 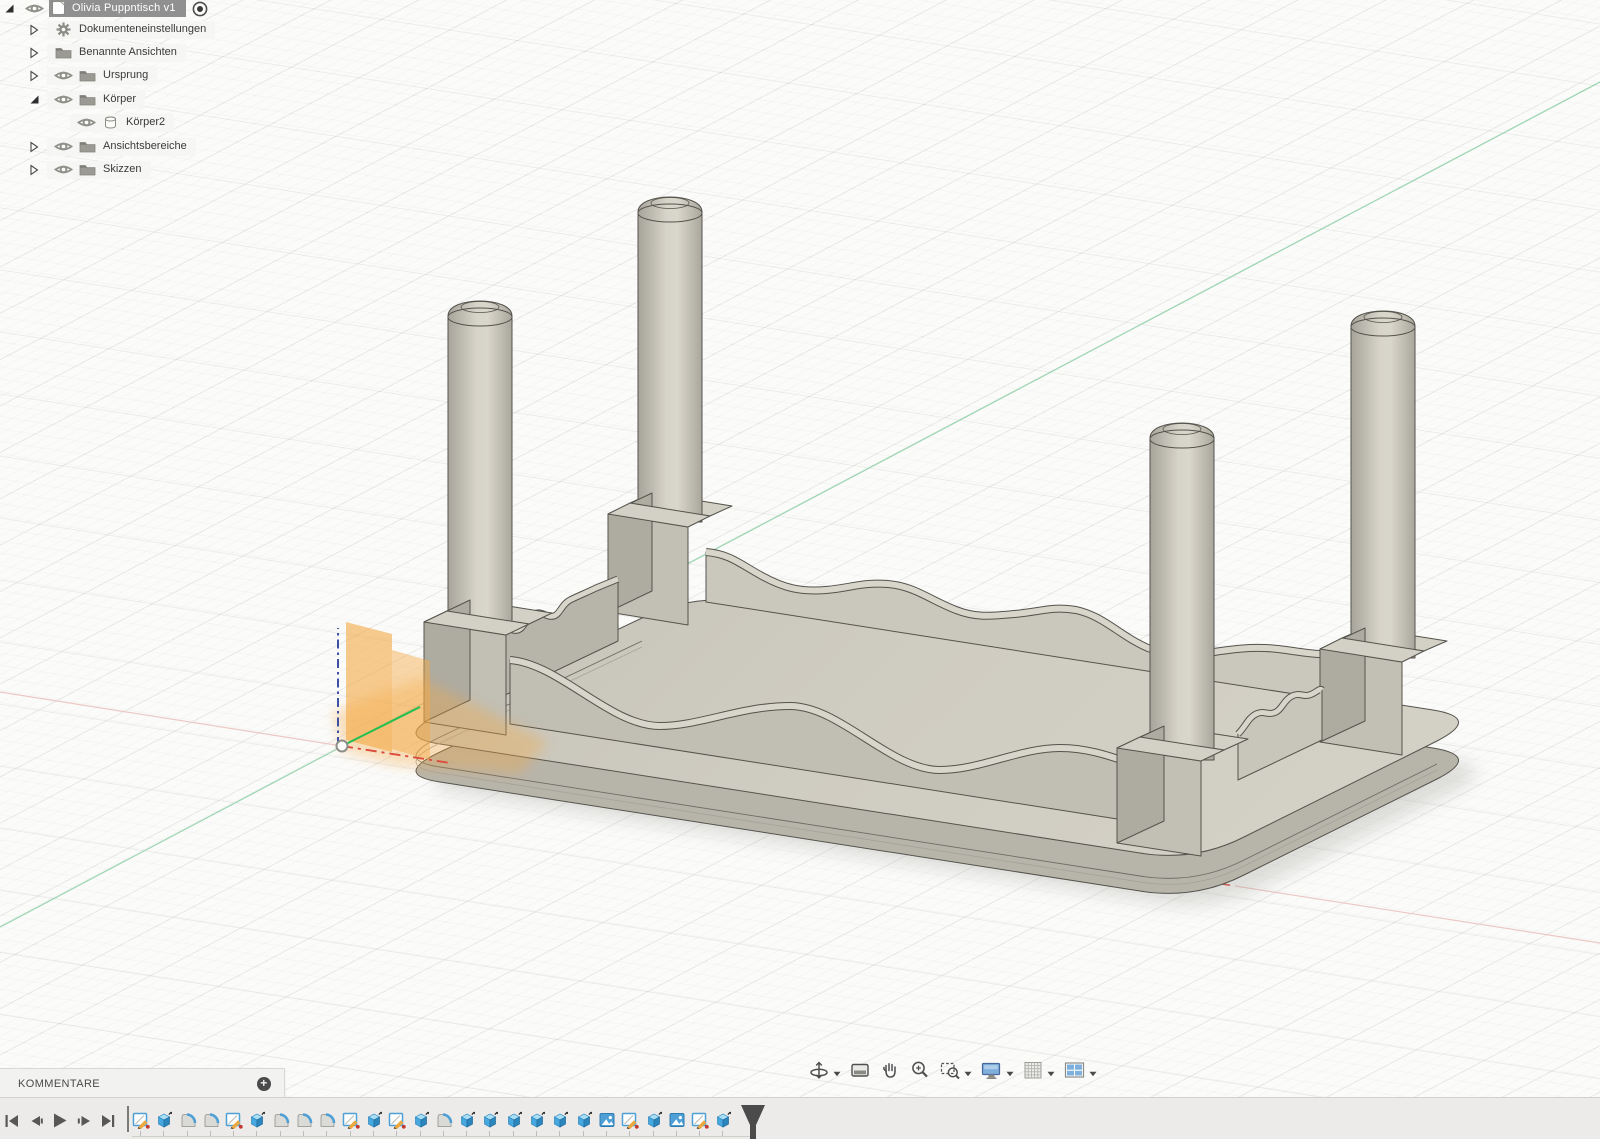 I want to click on display-settings-button, so click(x=997, y=1072).